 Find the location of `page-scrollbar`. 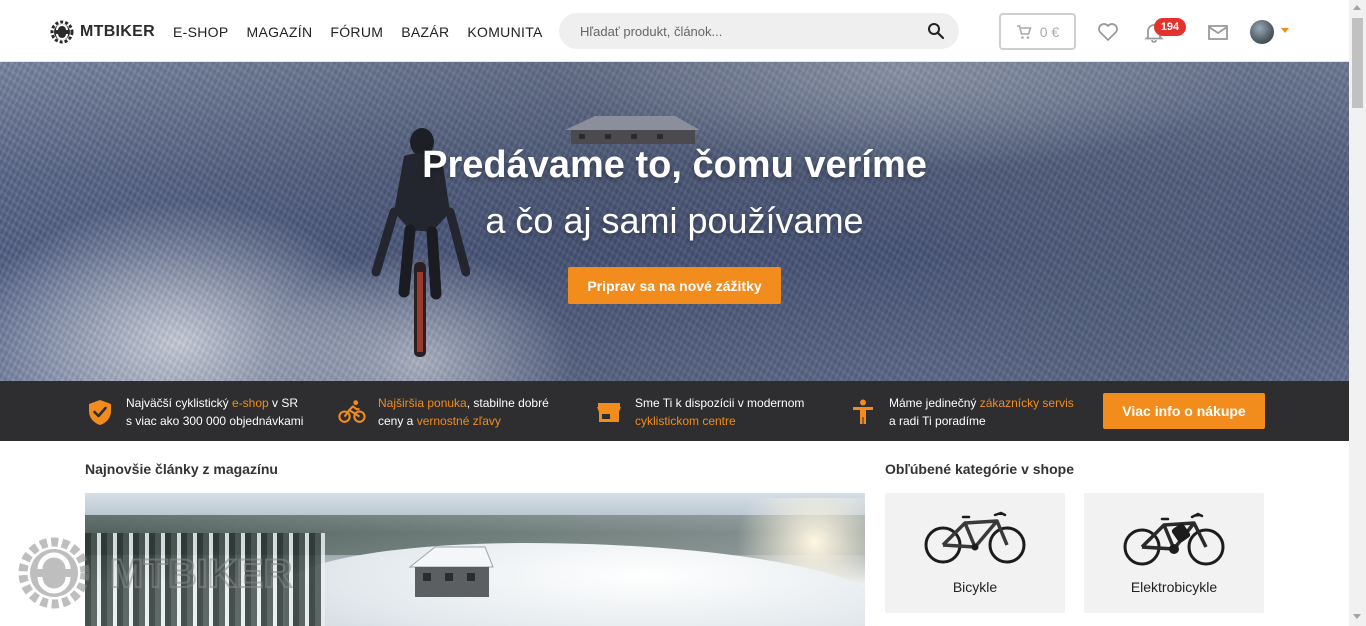

page-scrollbar is located at coordinates (1357, 313).